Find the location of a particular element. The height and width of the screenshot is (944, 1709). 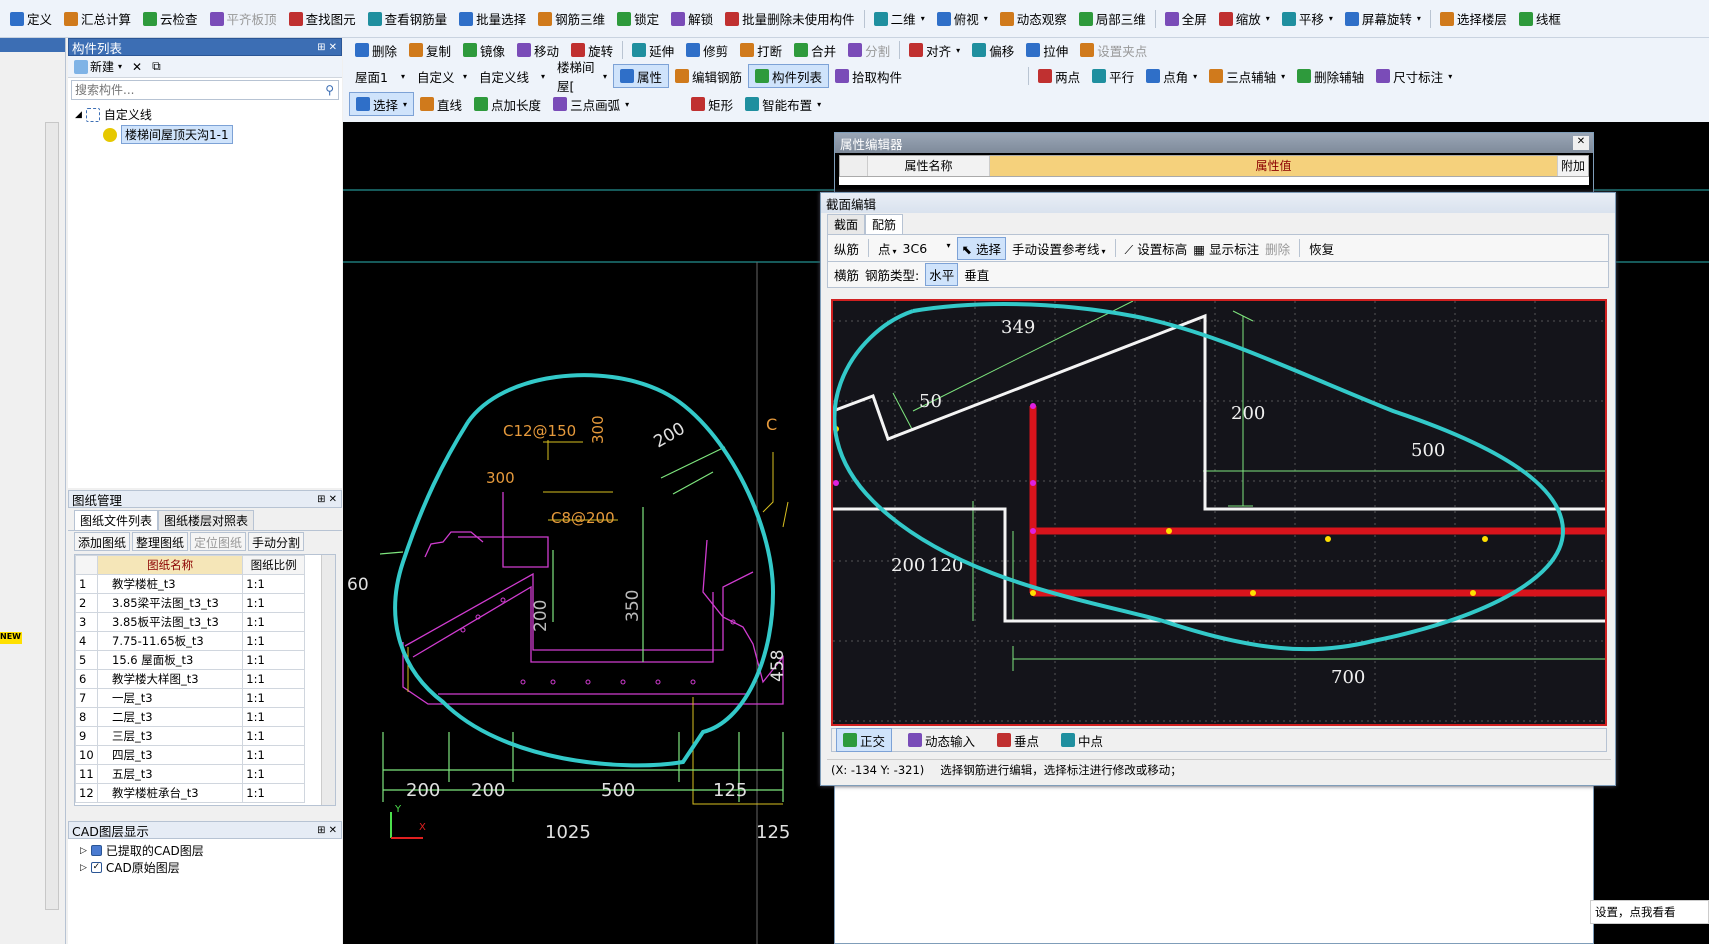

tree-item-selected: 楼梯间屋顶天沟1-1 is located at coordinates (219, 134).